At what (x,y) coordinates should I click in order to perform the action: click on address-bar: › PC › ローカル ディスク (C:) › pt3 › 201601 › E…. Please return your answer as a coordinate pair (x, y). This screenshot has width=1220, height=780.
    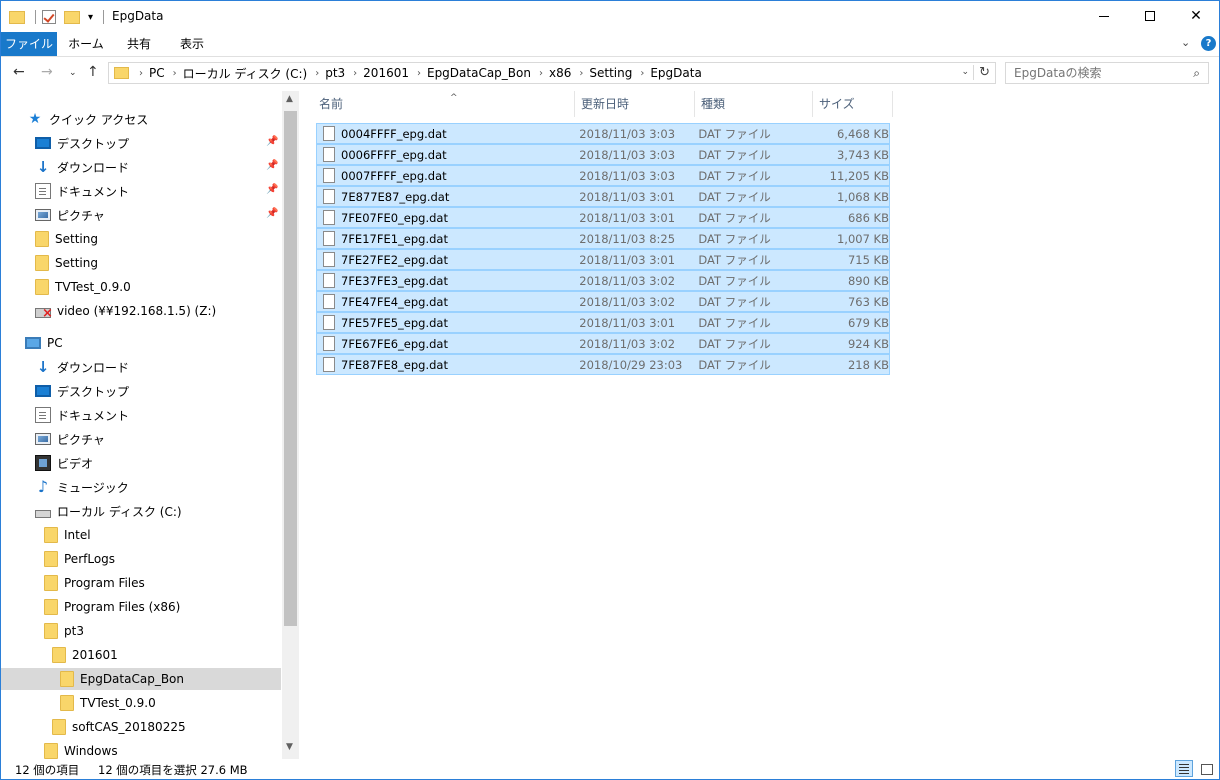
    Looking at the image, I should click on (552, 73).